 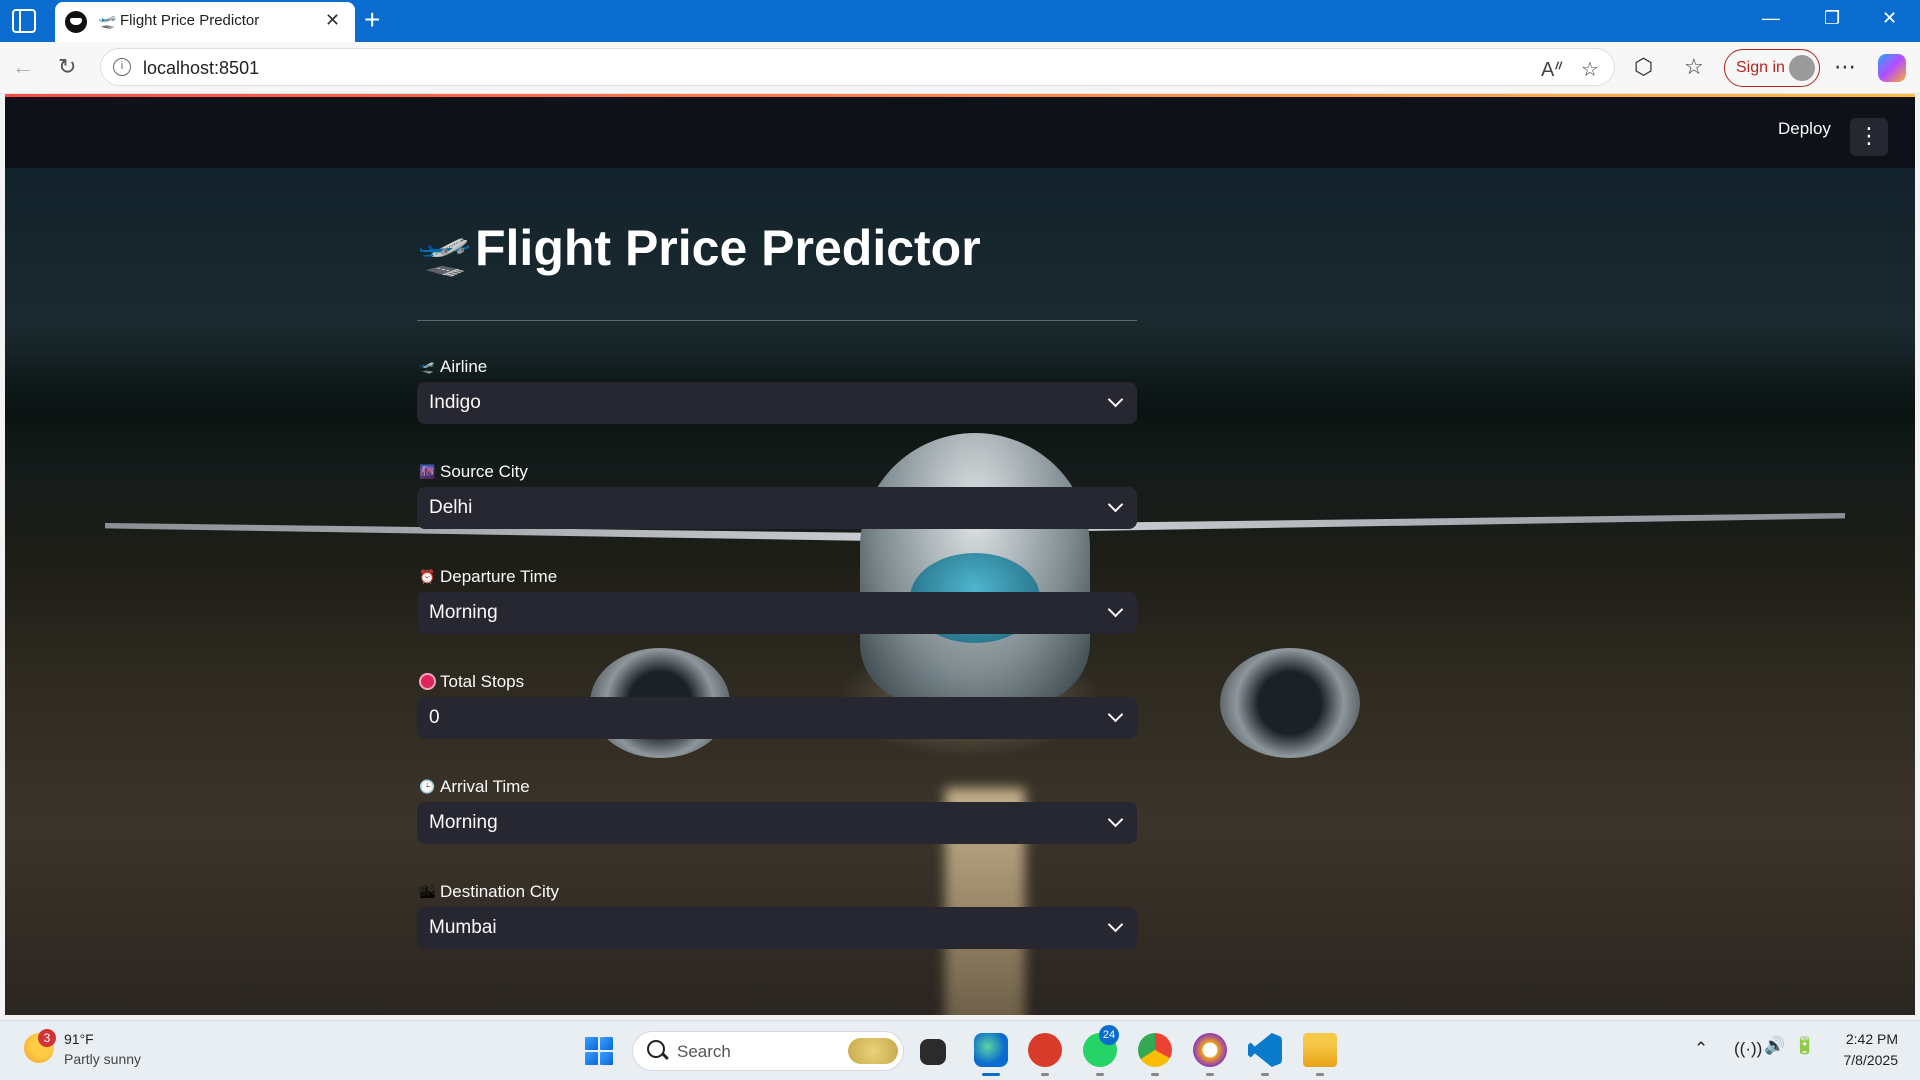 I want to click on departure-time-select: Morning, so click(x=777, y=613).